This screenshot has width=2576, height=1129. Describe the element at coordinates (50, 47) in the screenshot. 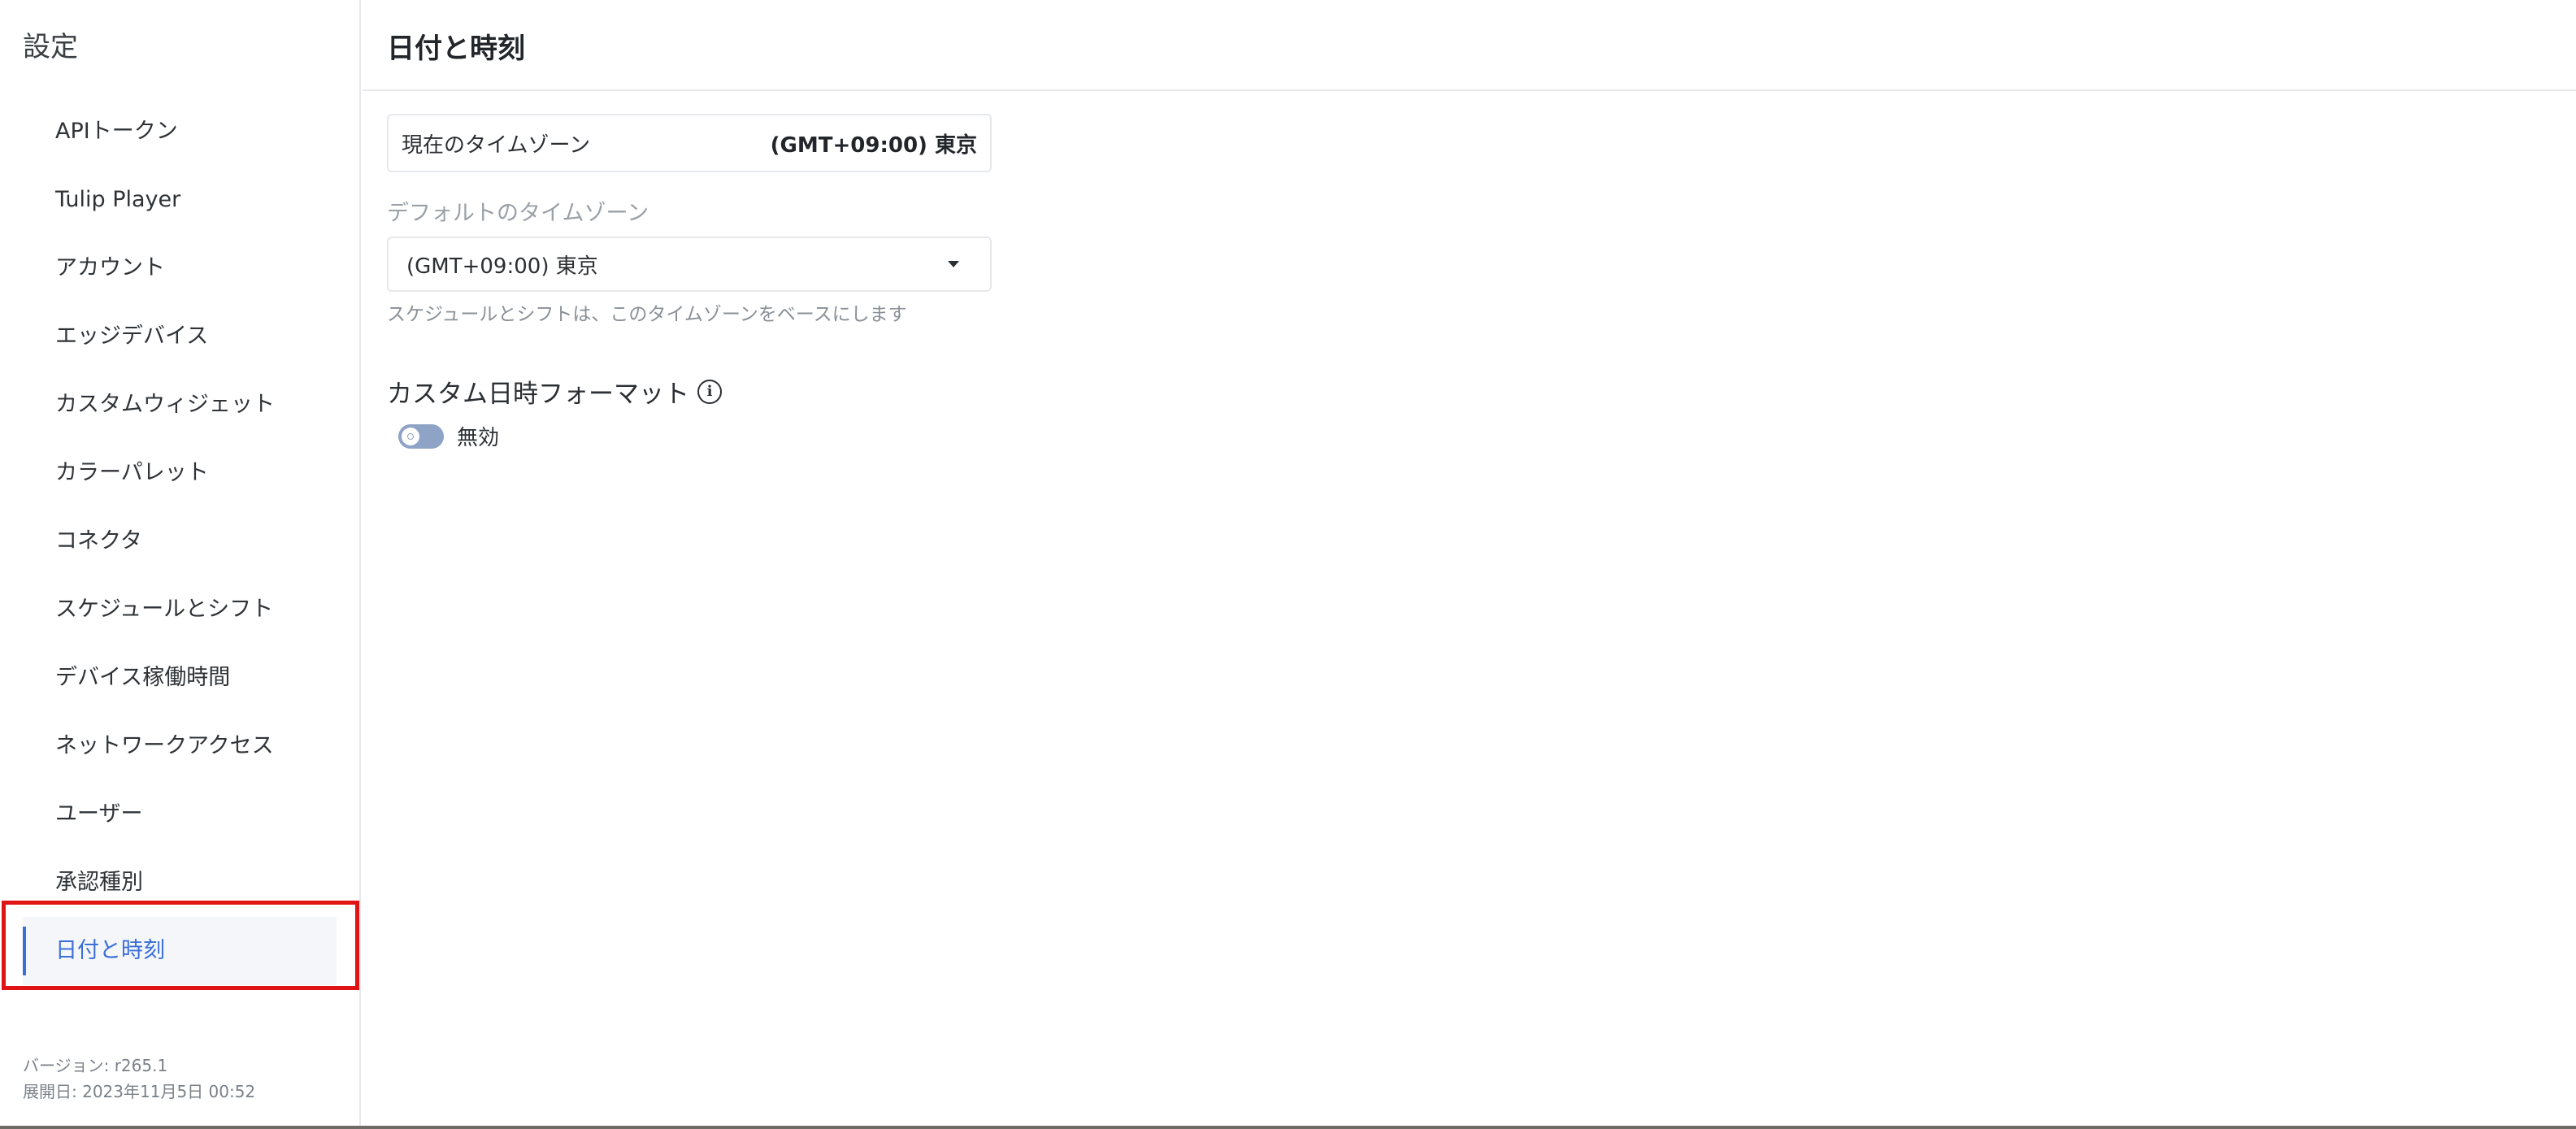

I see `sidebar-title: 設定` at that location.